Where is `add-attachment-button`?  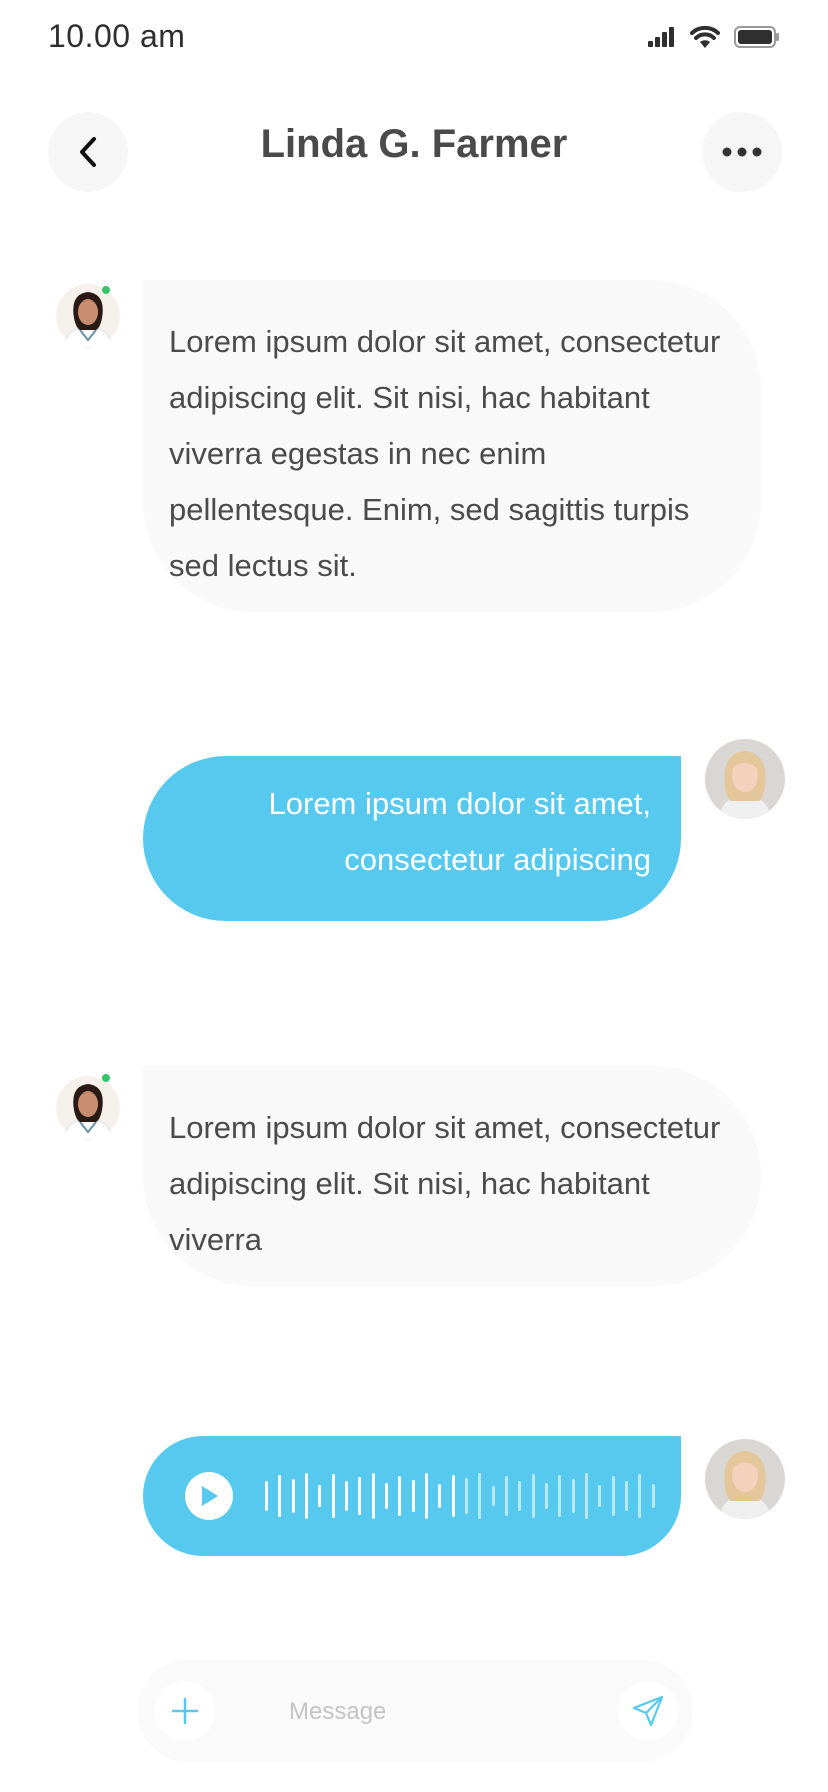
add-attachment-button is located at coordinates (185, 1711).